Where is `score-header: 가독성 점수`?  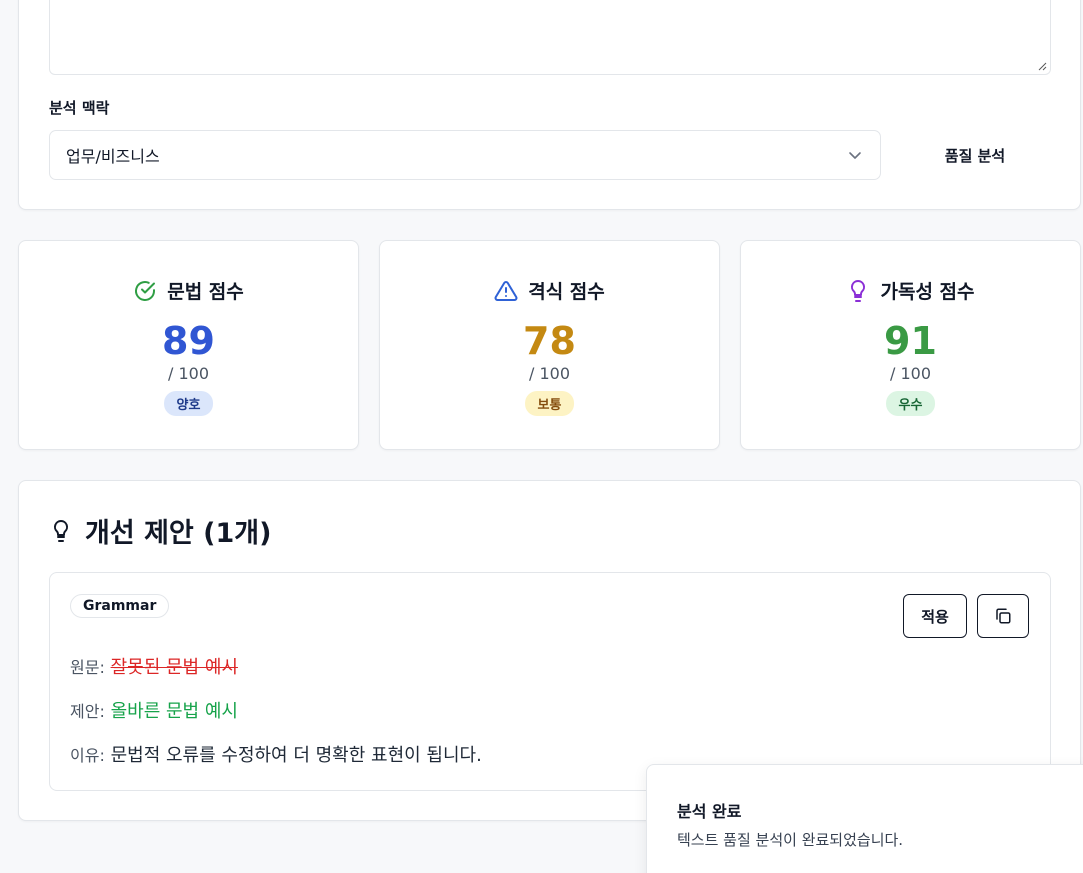
score-header: 가독성 점수 is located at coordinates (910, 290).